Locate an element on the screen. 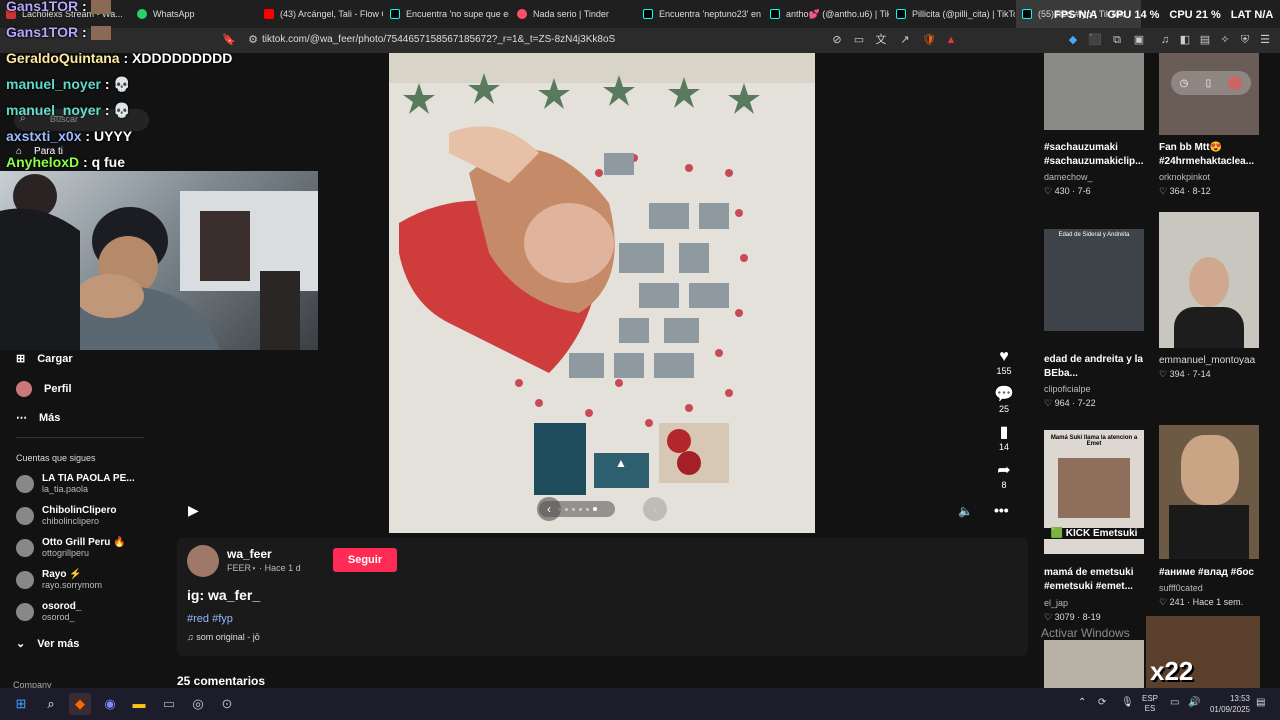 The width and height of the screenshot is (1280, 720). vpn-icon: ◆ is located at coordinates (1073, 40).